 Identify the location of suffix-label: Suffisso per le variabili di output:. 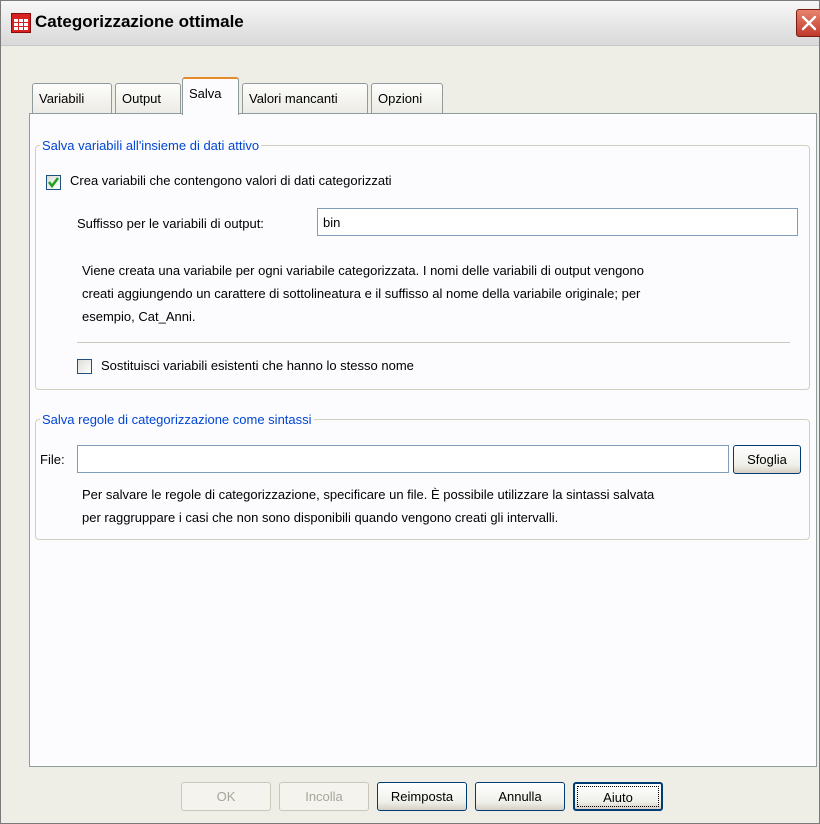
(170, 223).